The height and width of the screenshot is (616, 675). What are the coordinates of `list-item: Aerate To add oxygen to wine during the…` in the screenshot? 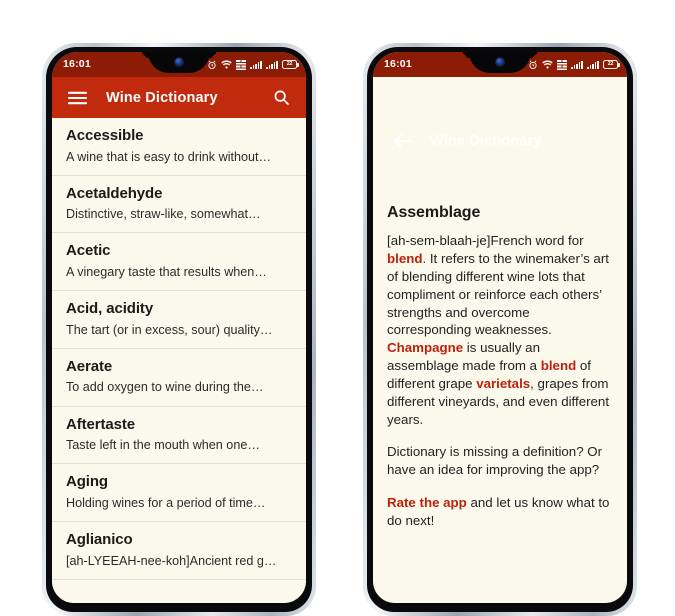 It's located at (179, 378).